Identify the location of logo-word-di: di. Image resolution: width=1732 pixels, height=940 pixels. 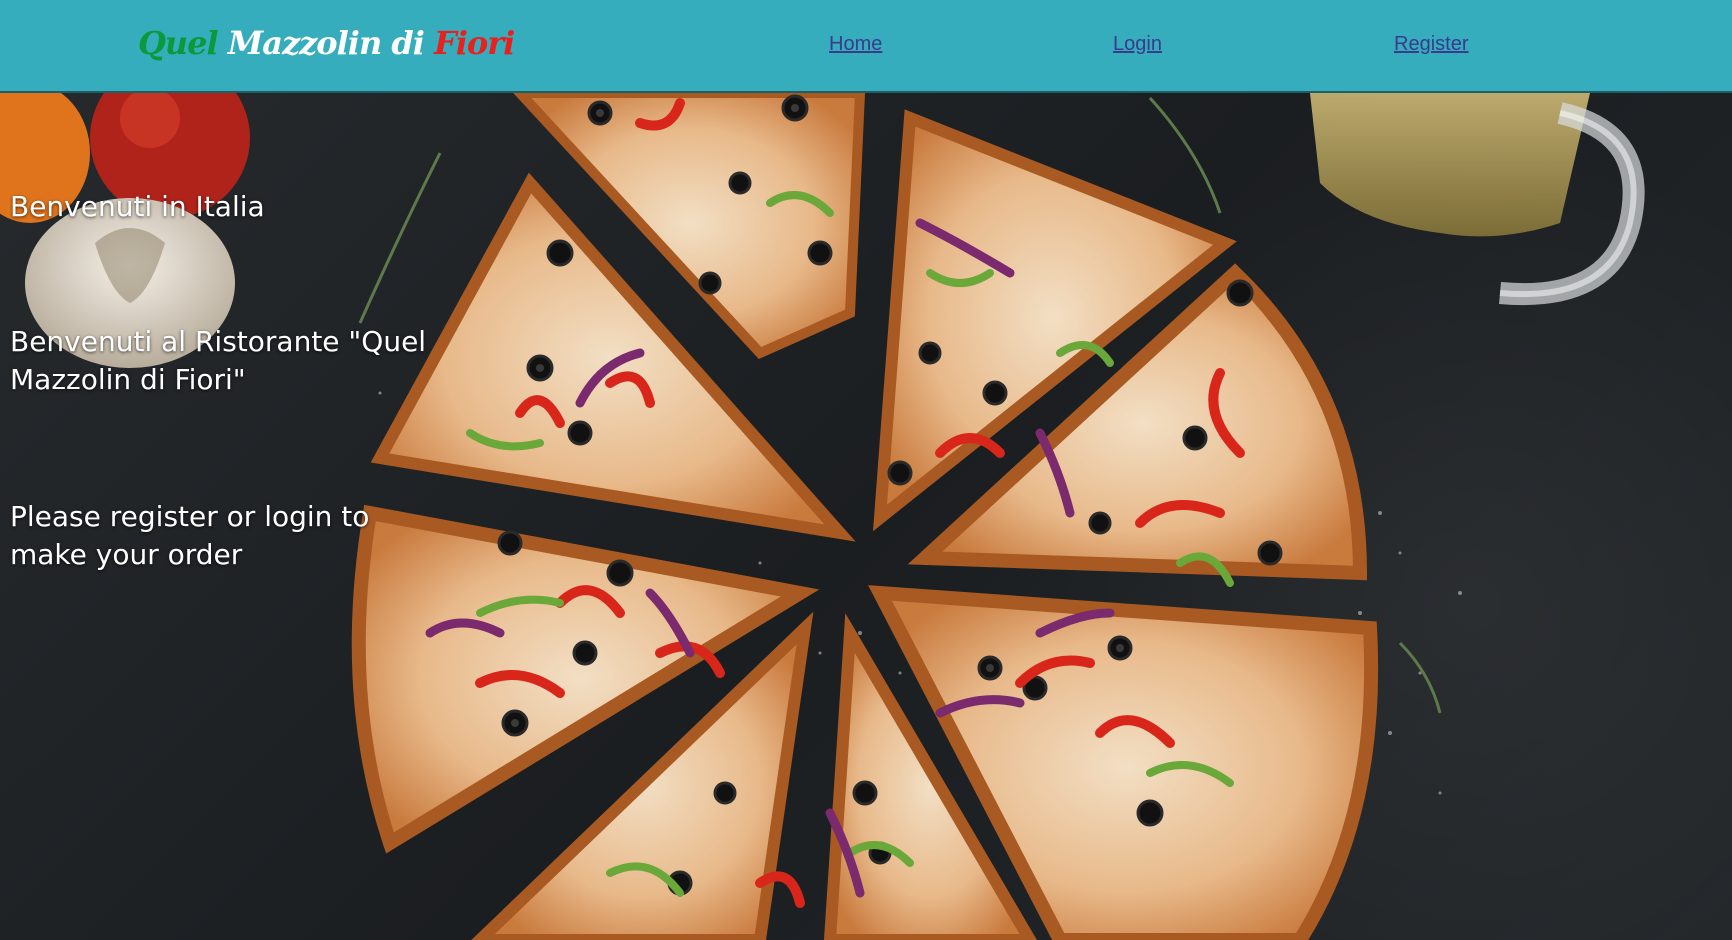
(408, 43).